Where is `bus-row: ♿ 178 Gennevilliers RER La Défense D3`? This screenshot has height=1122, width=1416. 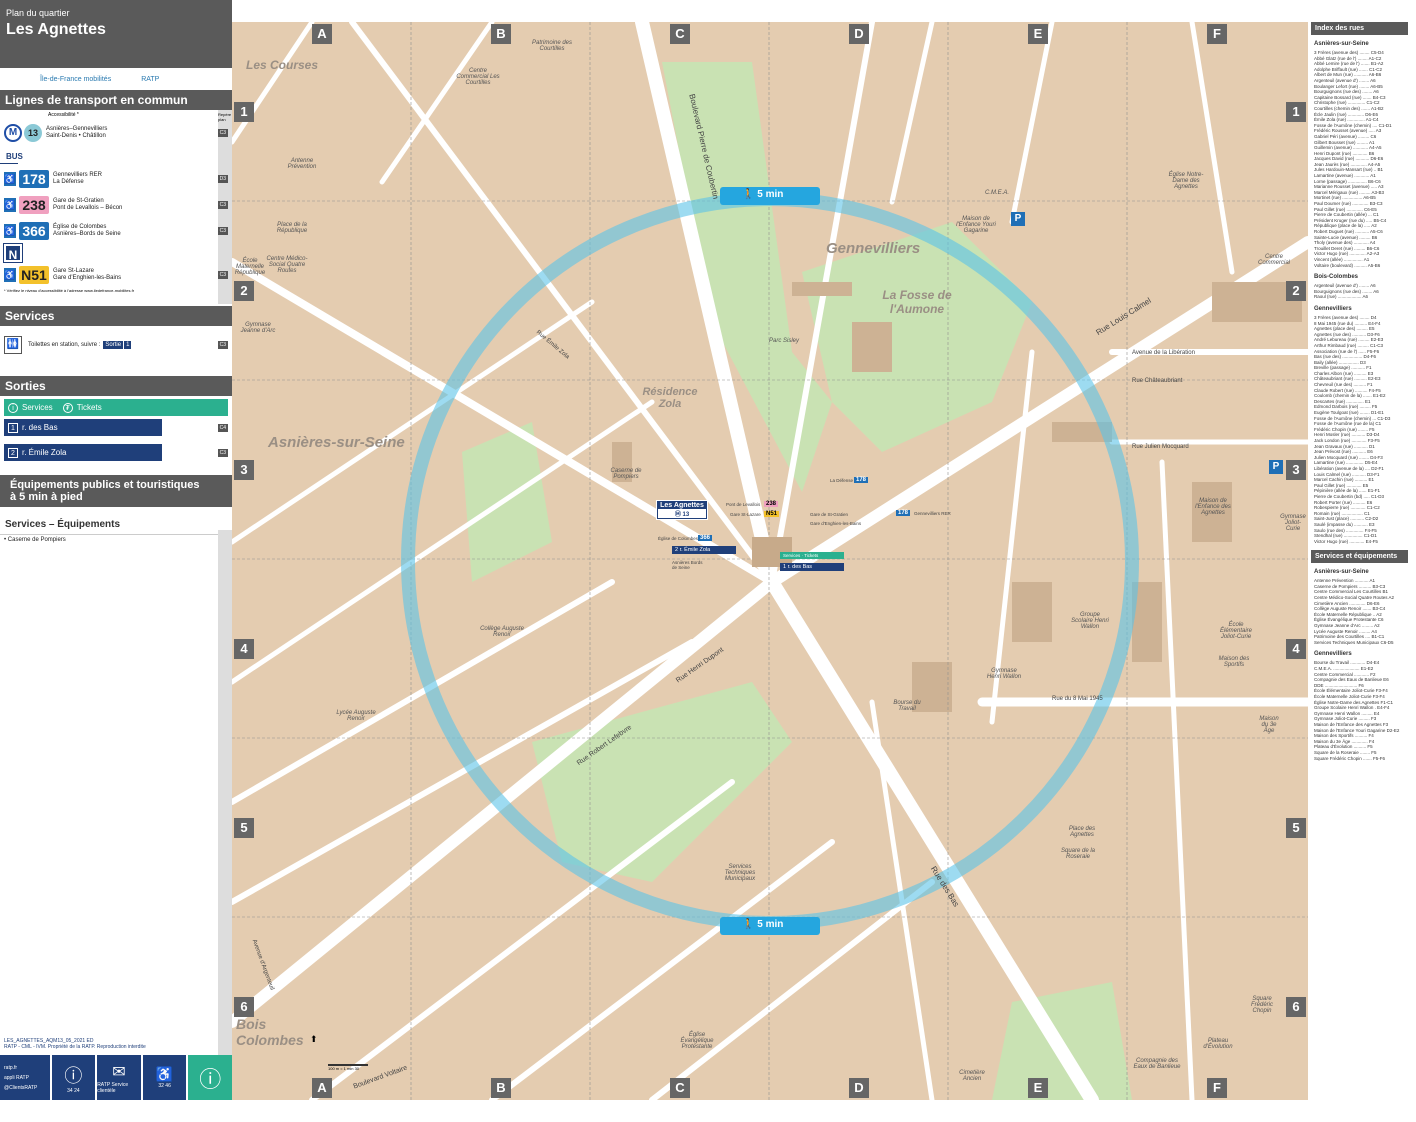 bus-row: ♿ 178 Gennevilliers RER La Défense D3 is located at coordinates (116, 179).